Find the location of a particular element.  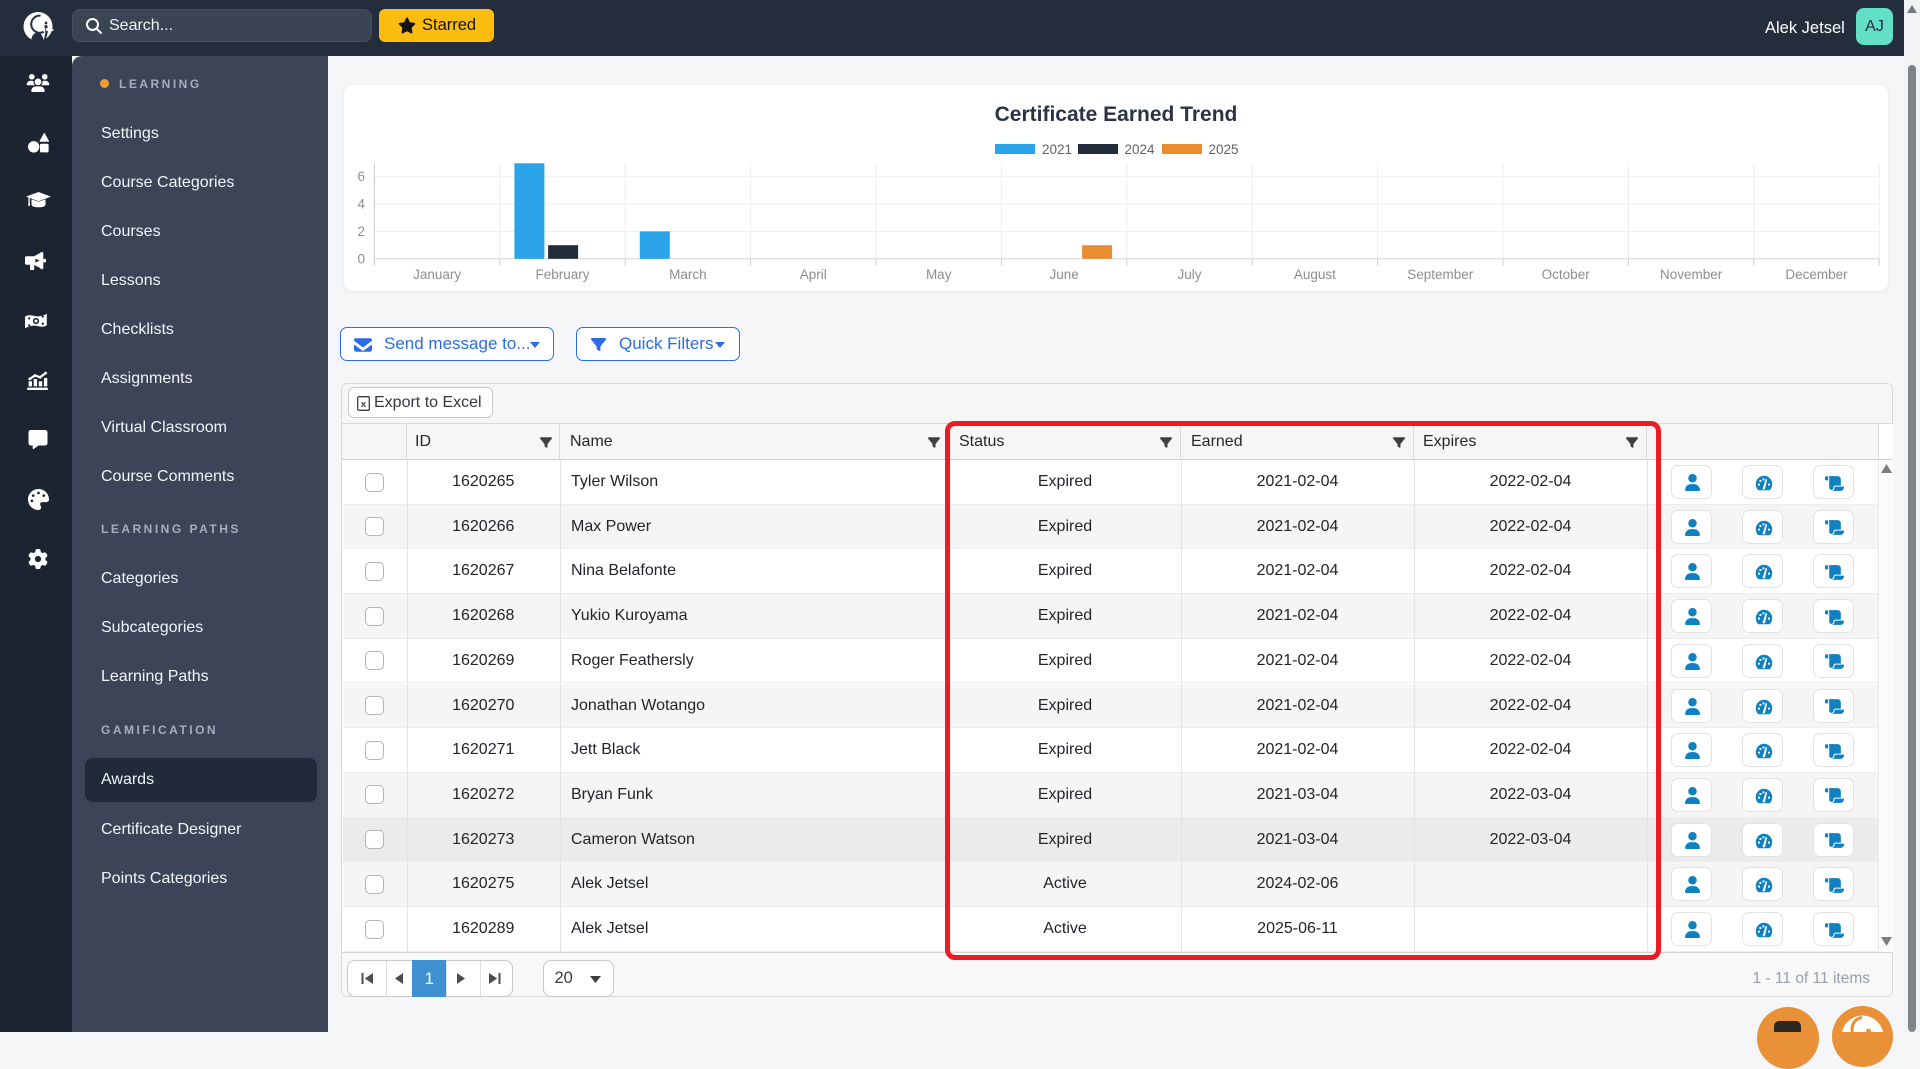

svg-text: June is located at coordinates (1063, 274).